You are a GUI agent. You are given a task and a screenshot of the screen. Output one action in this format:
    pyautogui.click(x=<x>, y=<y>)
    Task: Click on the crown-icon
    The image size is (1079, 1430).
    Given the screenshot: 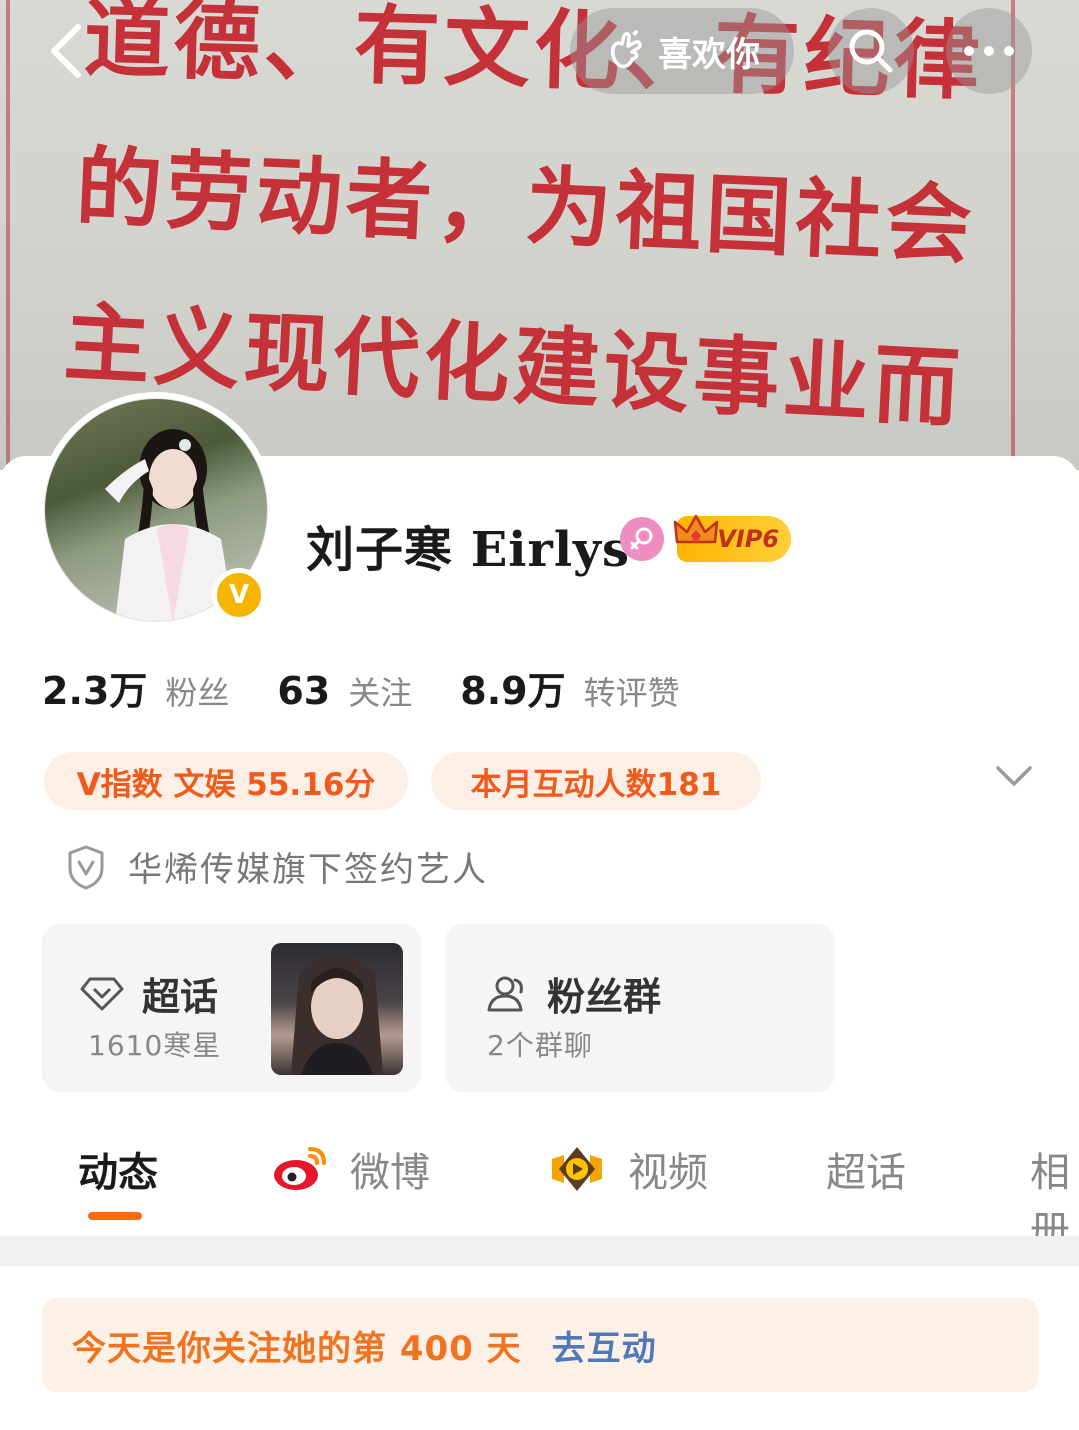 What is the action you would take?
    pyautogui.click(x=696, y=529)
    